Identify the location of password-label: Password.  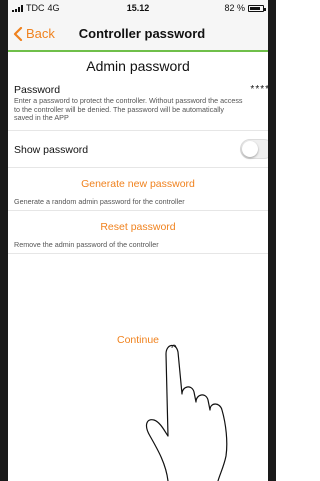
(37, 90).